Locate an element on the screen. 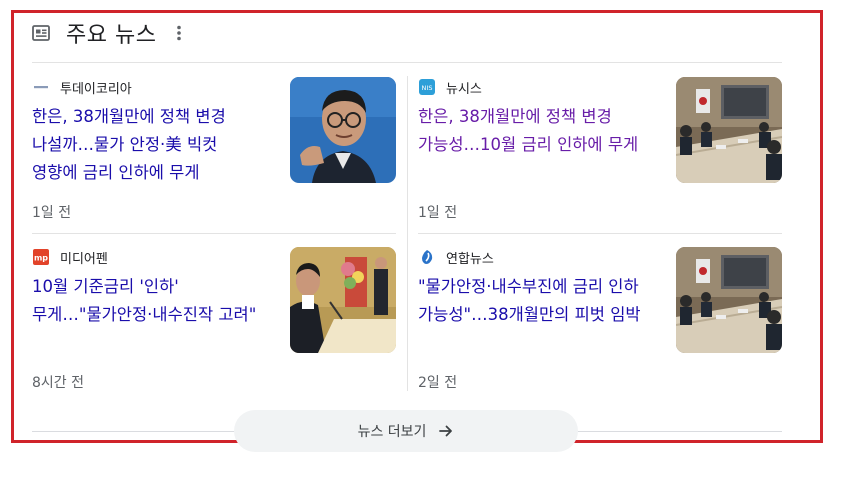 This screenshot has width=850, height=481. more-vert-icon is located at coordinates (179, 33).